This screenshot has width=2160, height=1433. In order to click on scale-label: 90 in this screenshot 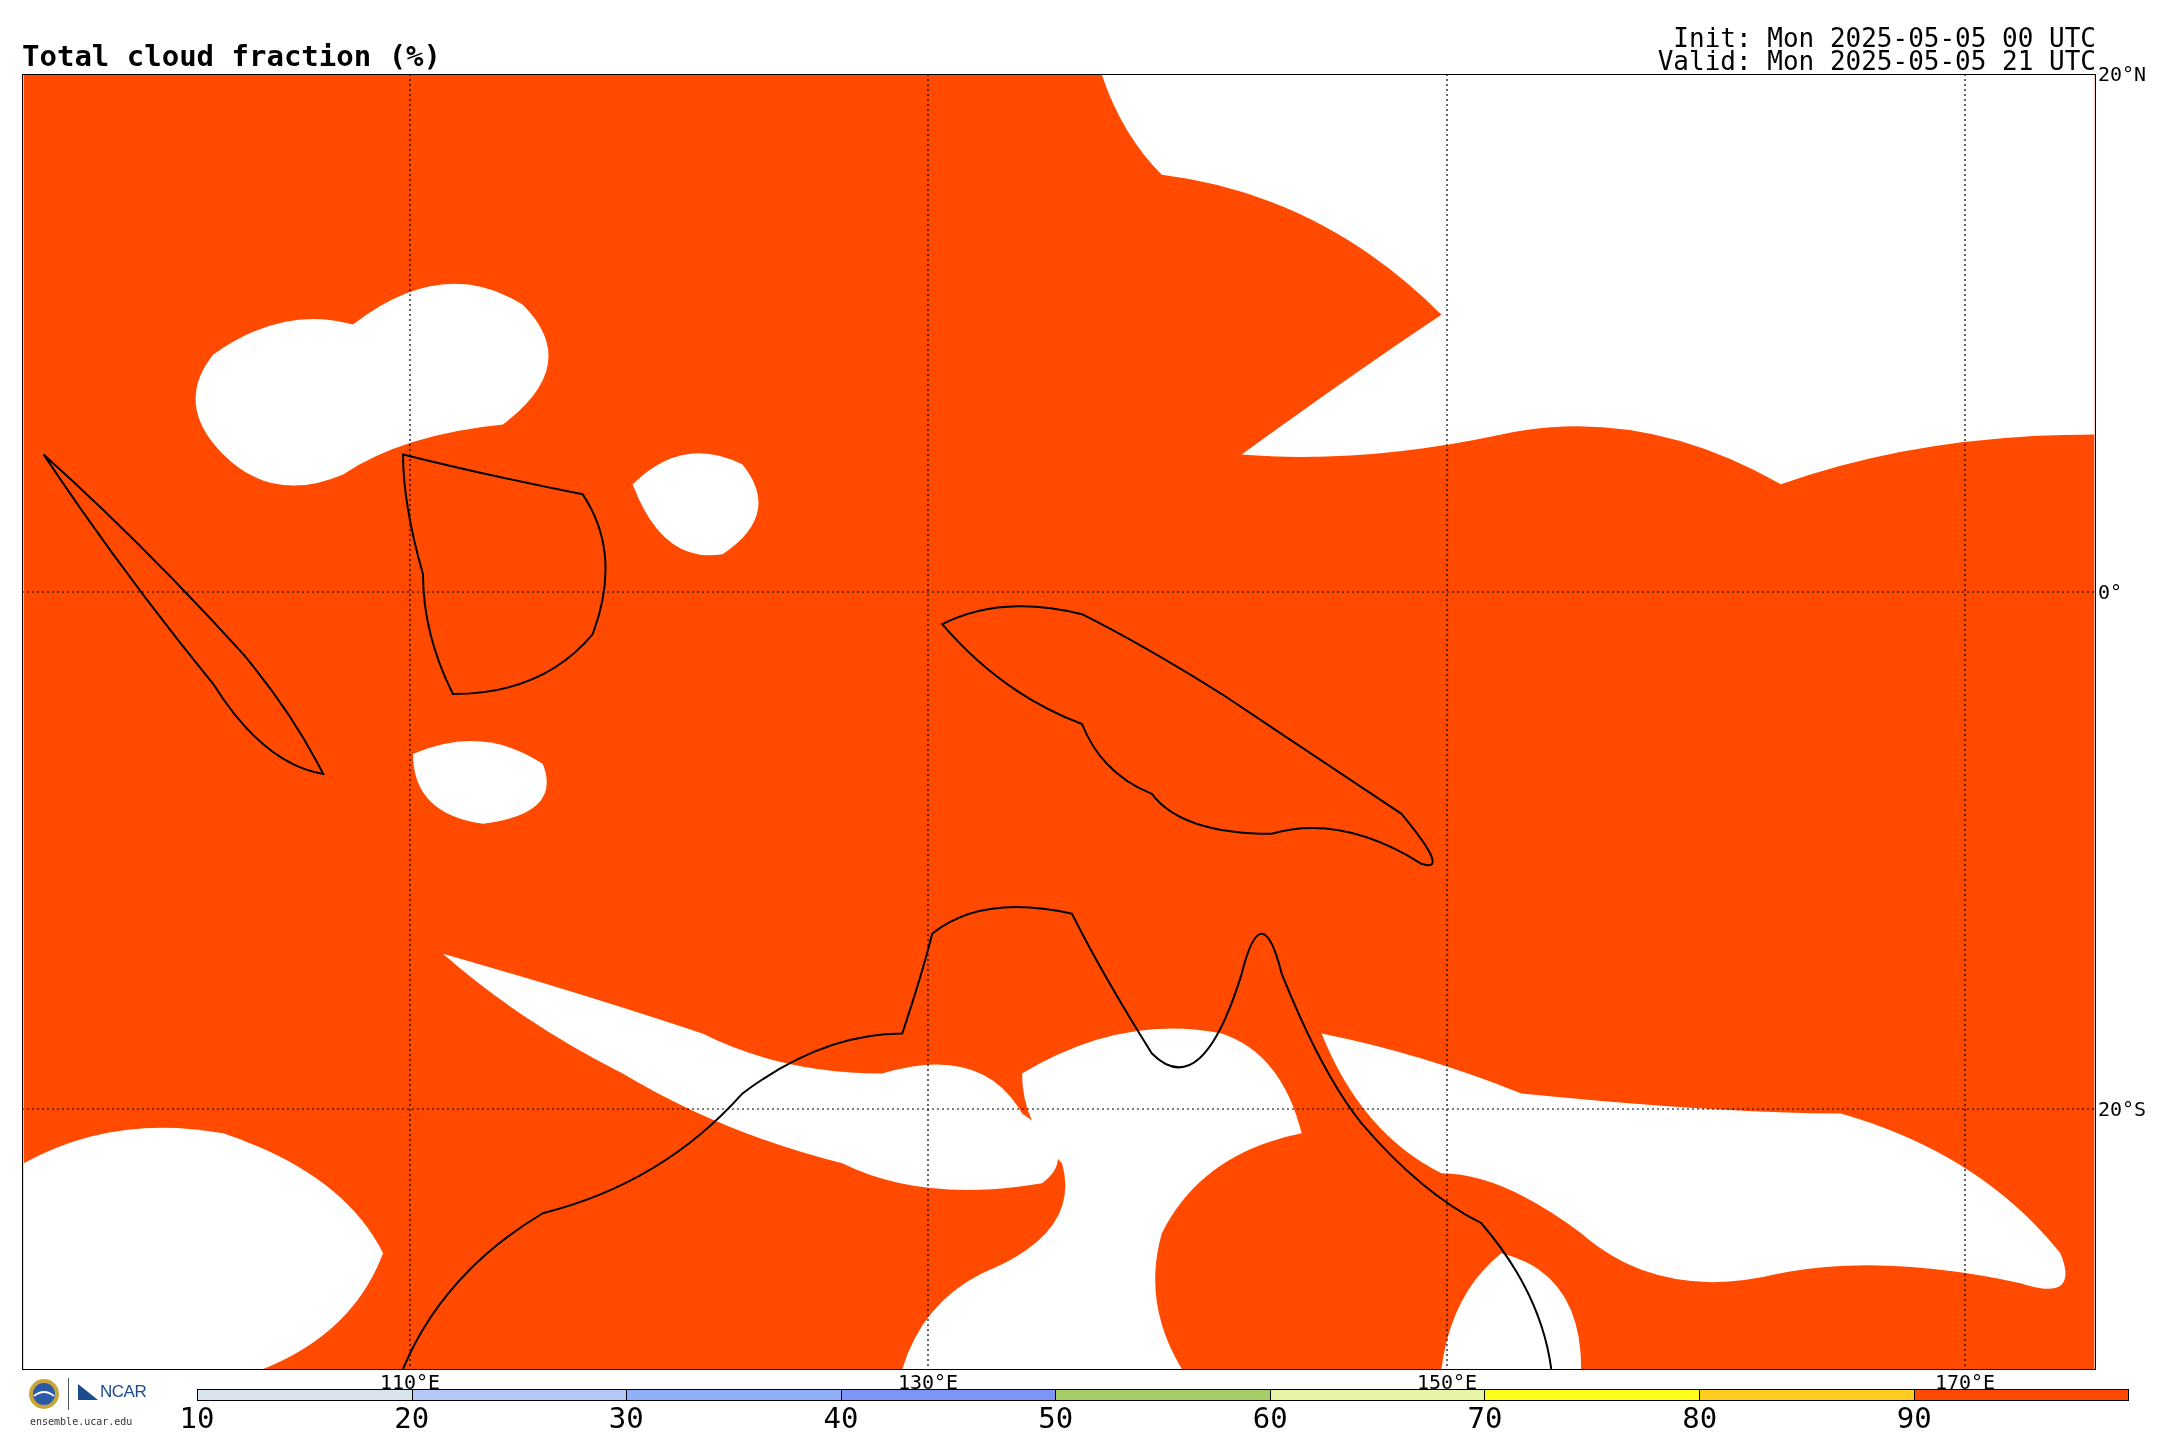, I will do `click(1914, 1418)`.